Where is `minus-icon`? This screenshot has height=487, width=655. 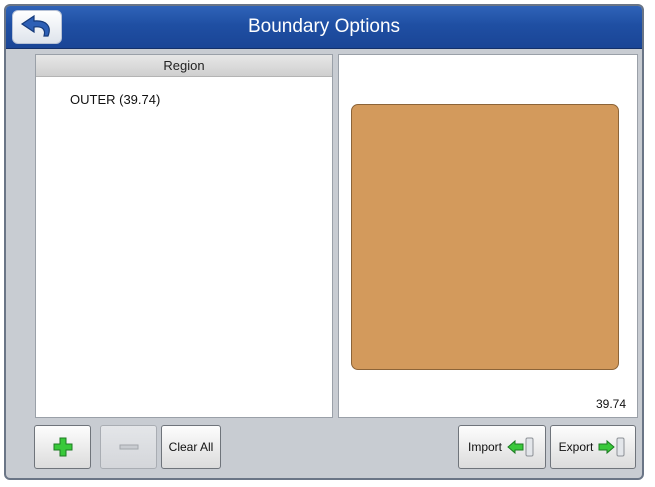 minus-icon is located at coordinates (128, 447).